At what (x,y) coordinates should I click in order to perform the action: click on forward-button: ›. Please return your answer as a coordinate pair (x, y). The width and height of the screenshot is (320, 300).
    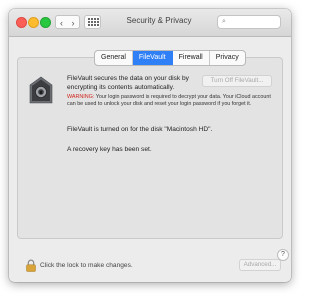
    Looking at the image, I should click on (73, 22).